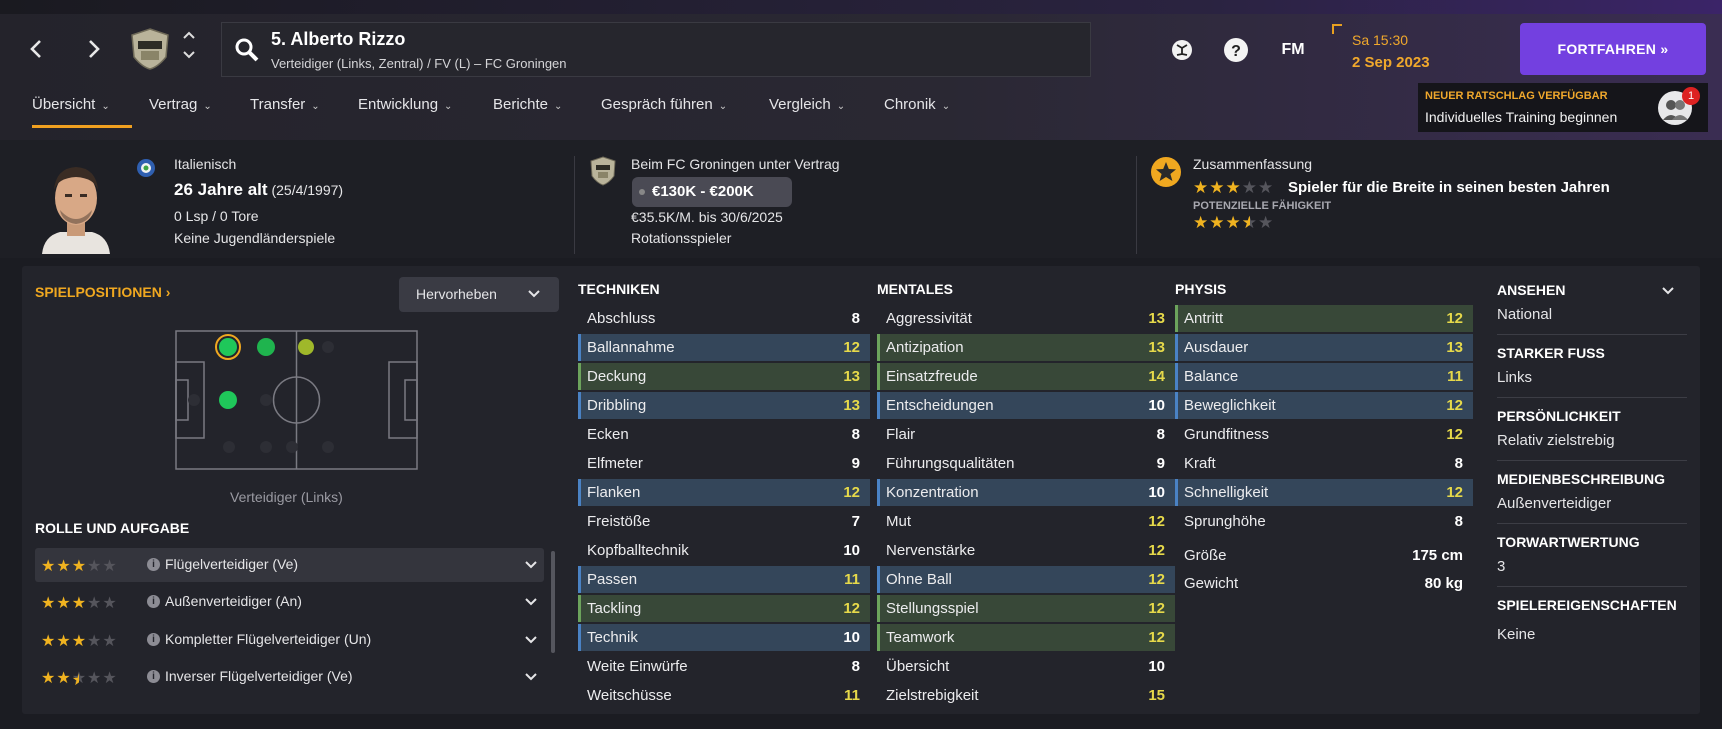  Describe the element at coordinates (1156, 376) in the screenshot. I see `attribute-value: 14` at that location.